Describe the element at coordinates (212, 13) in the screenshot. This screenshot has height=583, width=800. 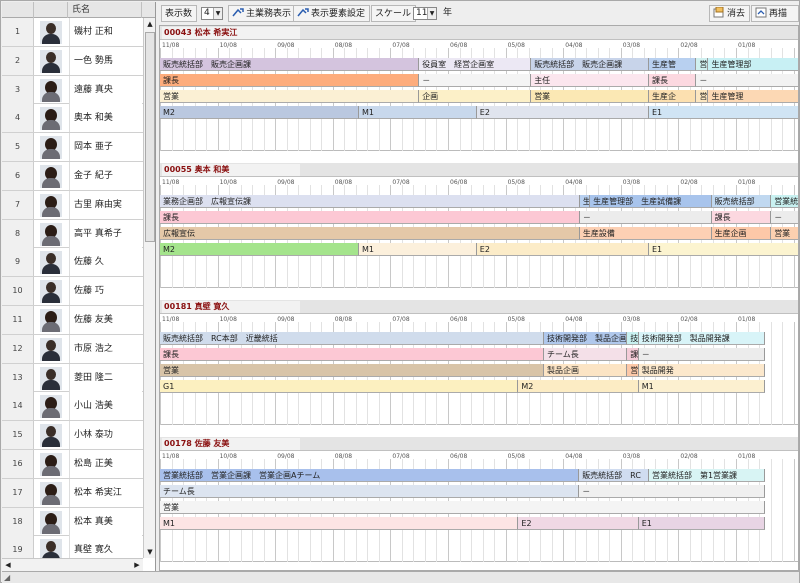
I see `display-count-select: 4 ▼` at that location.